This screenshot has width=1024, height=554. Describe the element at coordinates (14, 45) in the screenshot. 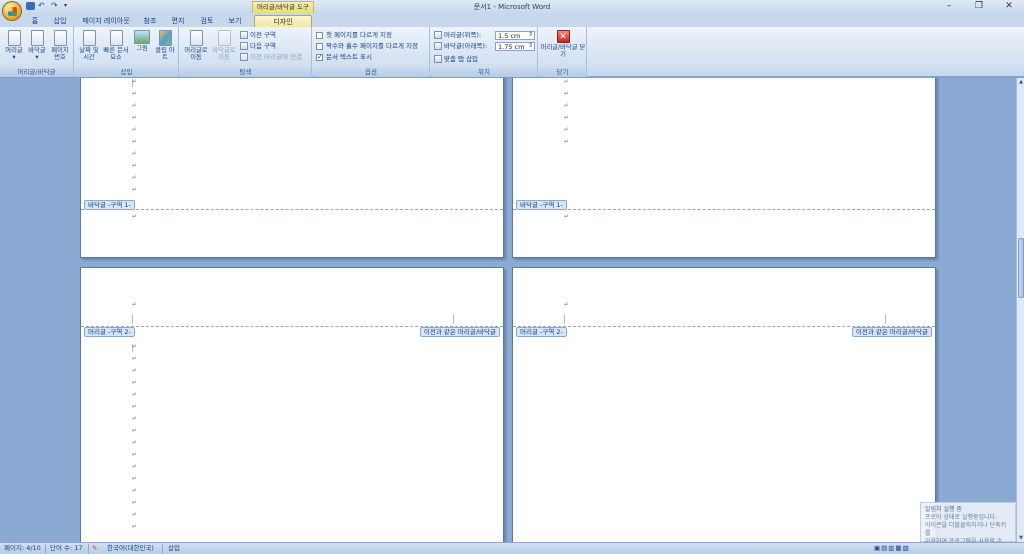

I see `header-button: 머리글 ▾` at that location.